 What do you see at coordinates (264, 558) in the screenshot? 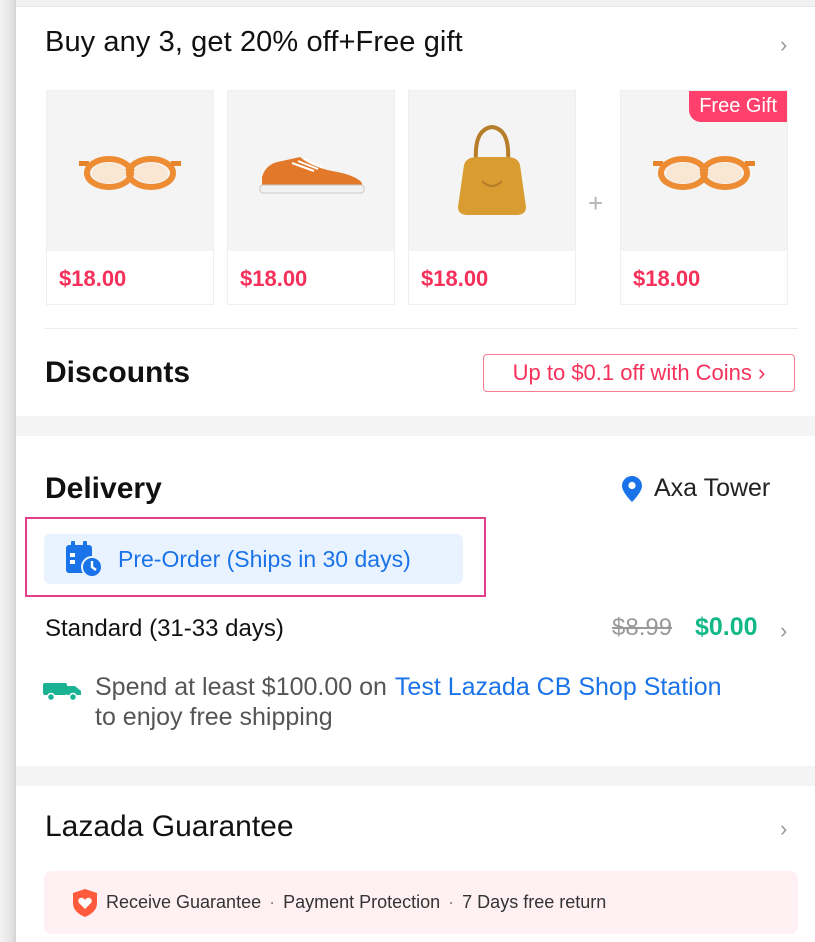
I see `preorder-label: Pre-Order (Ships in 30 days)` at bounding box center [264, 558].